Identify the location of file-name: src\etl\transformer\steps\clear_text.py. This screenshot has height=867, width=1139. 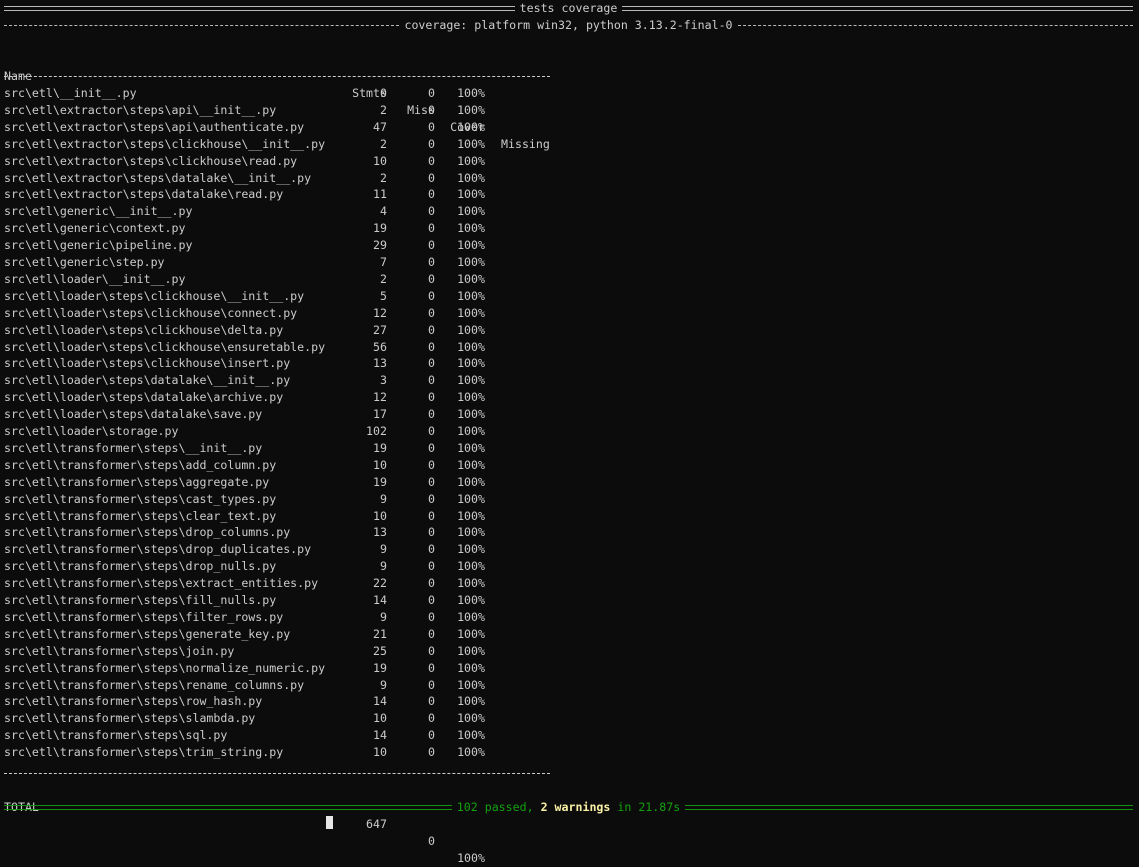
(140, 515).